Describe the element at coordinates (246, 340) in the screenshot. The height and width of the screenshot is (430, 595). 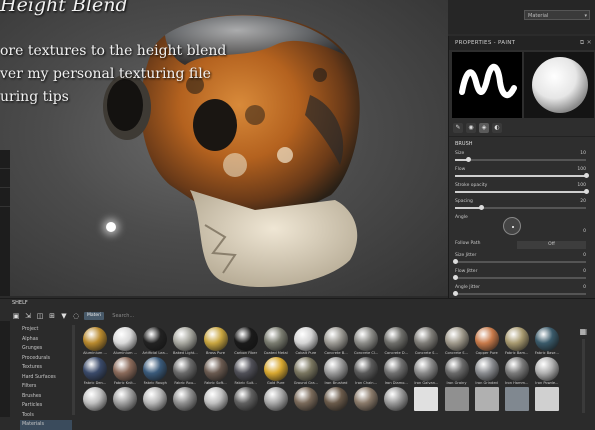
I see `material-thumbnail: Carbon Fiber` at that location.